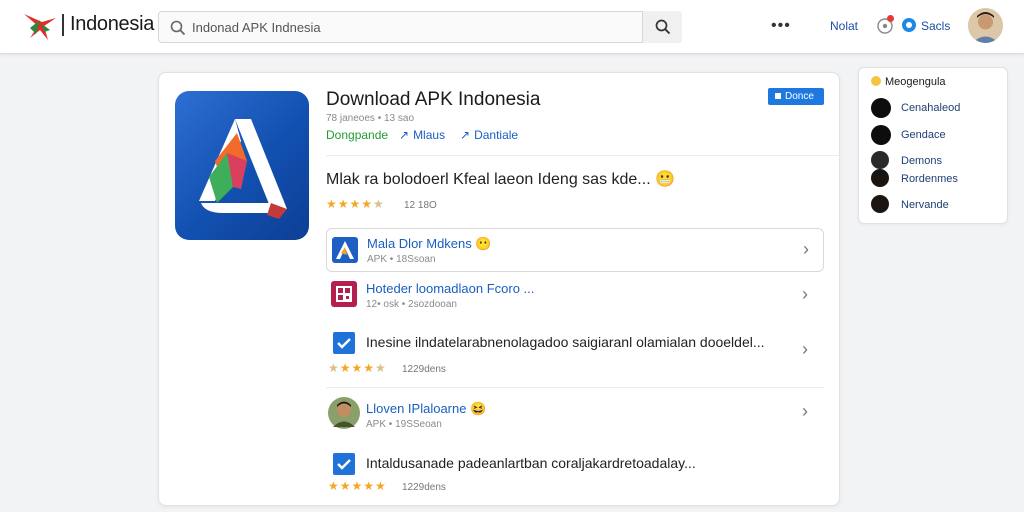  I want to click on brand-name: Indonesia, so click(112, 24).